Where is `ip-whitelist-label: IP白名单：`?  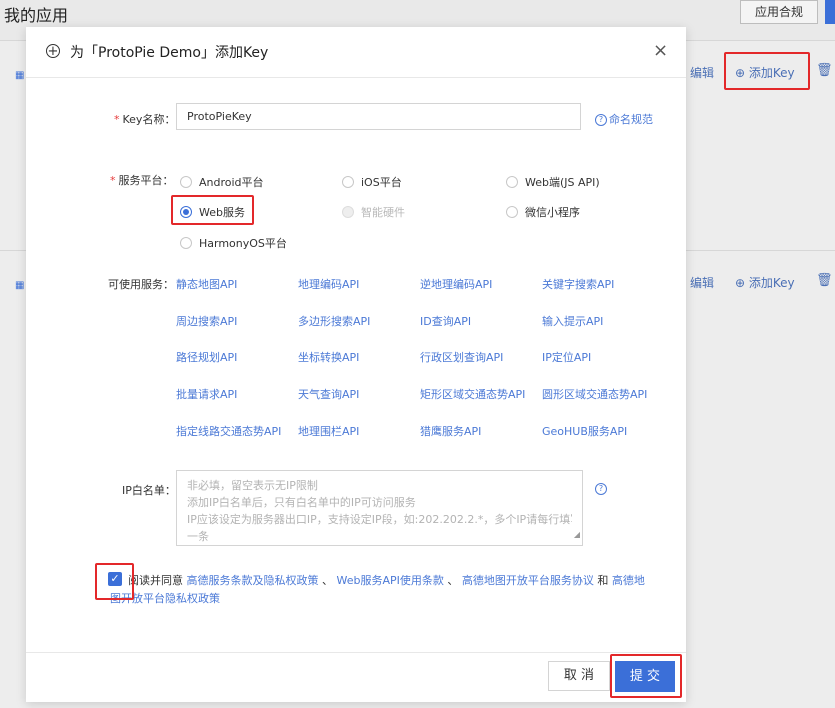 ip-whitelist-label: IP白名单： is located at coordinates (149, 490).